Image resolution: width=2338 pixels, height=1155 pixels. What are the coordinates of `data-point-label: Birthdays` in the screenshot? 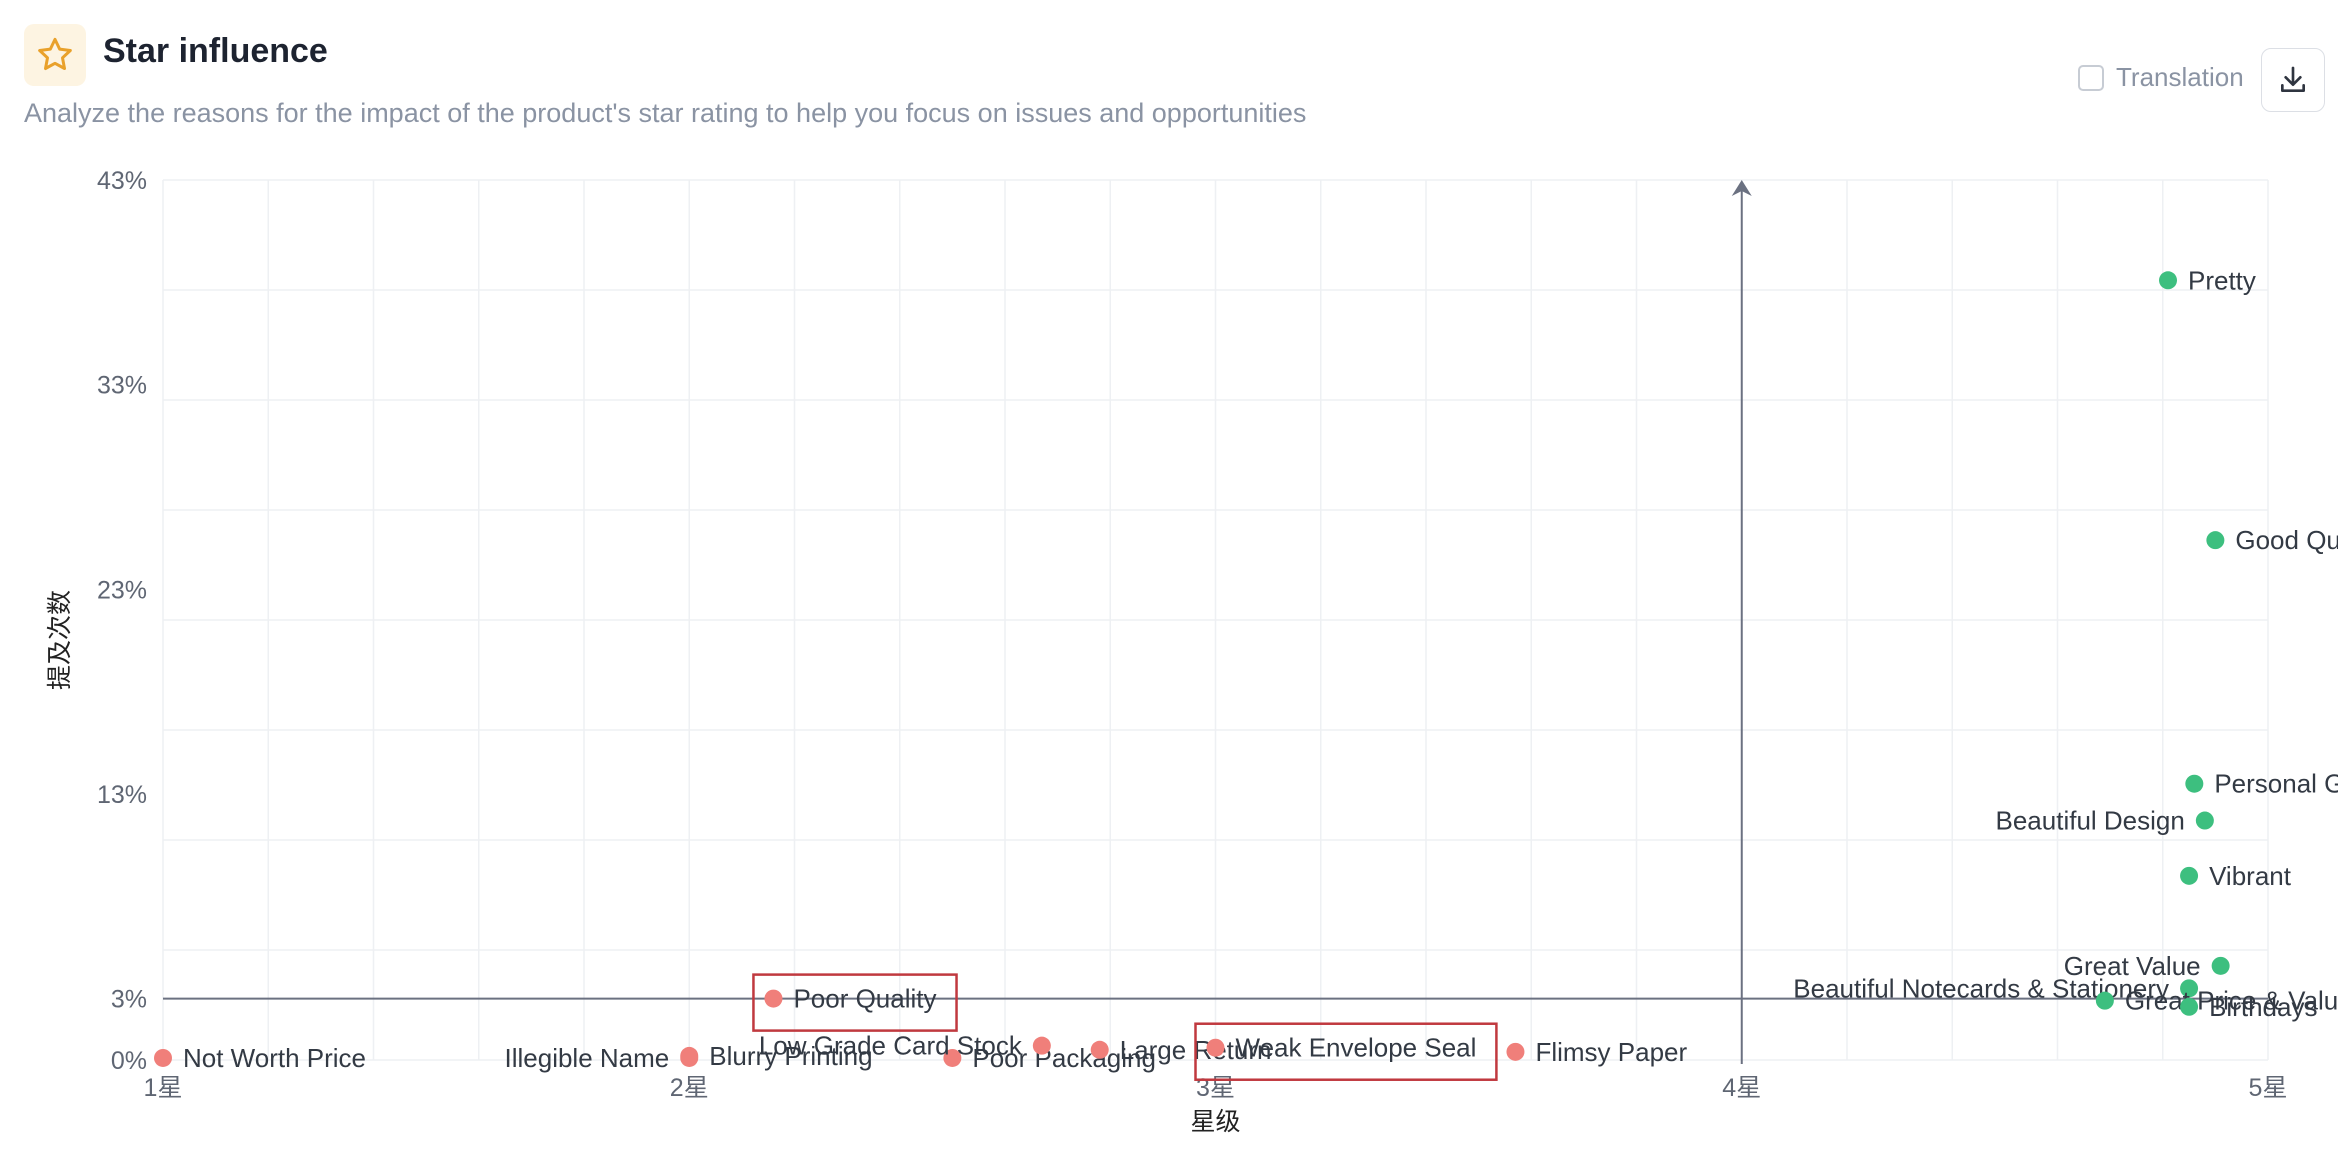 It's located at (2263, 1007).